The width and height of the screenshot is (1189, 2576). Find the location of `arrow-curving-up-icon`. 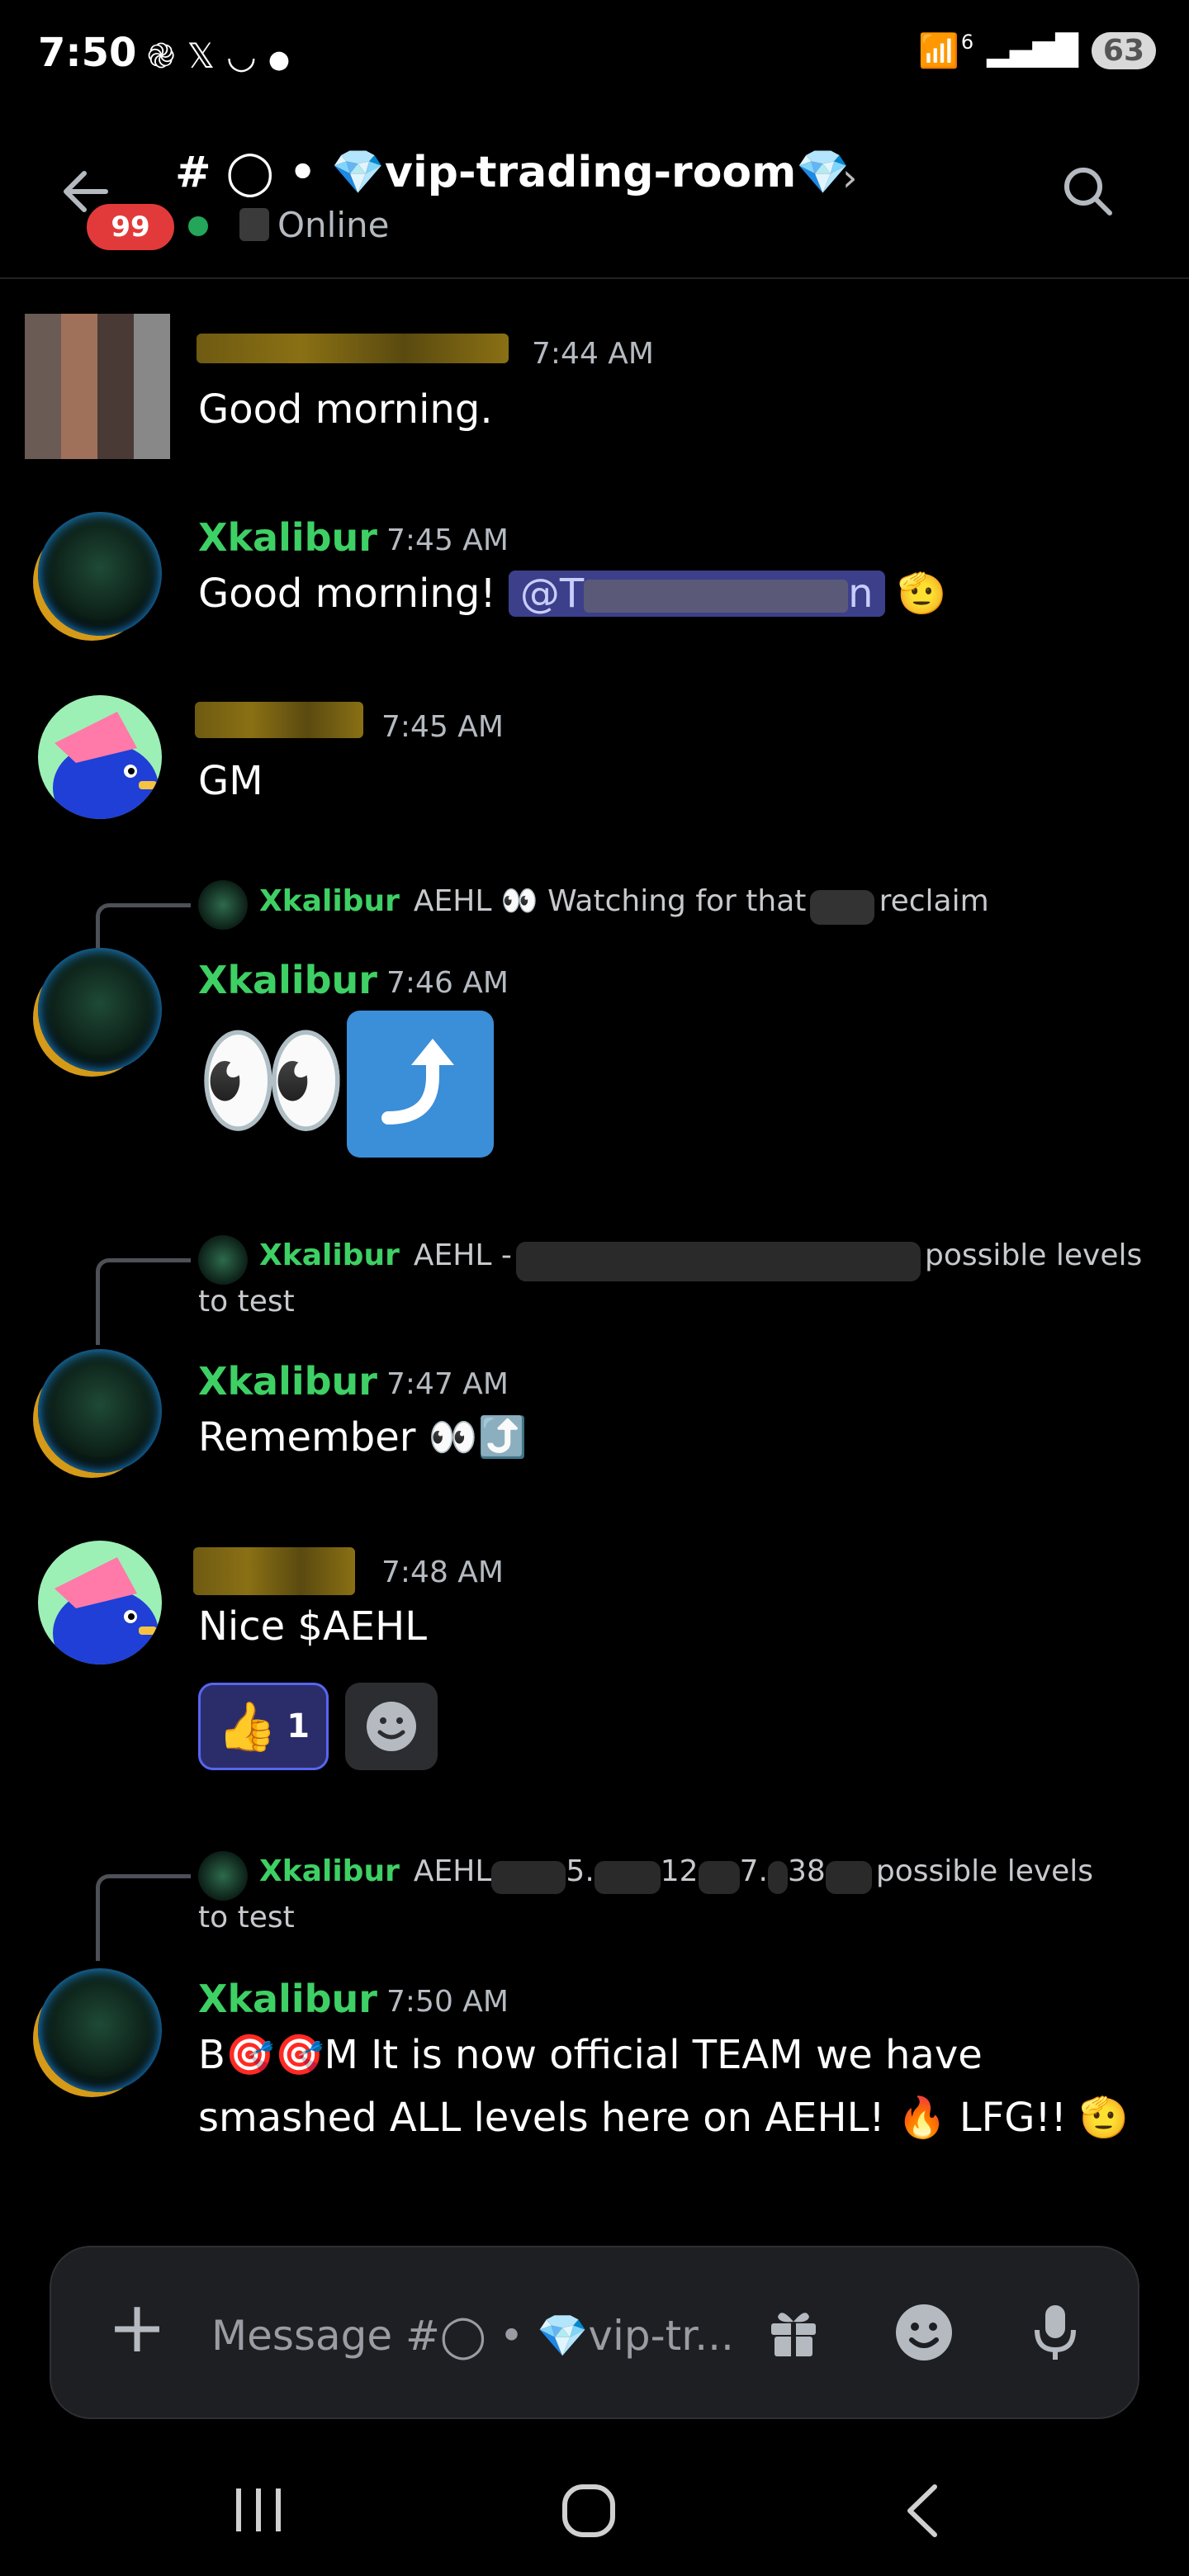

arrow-curving-up-icon is located at coordinates (417, 1082).